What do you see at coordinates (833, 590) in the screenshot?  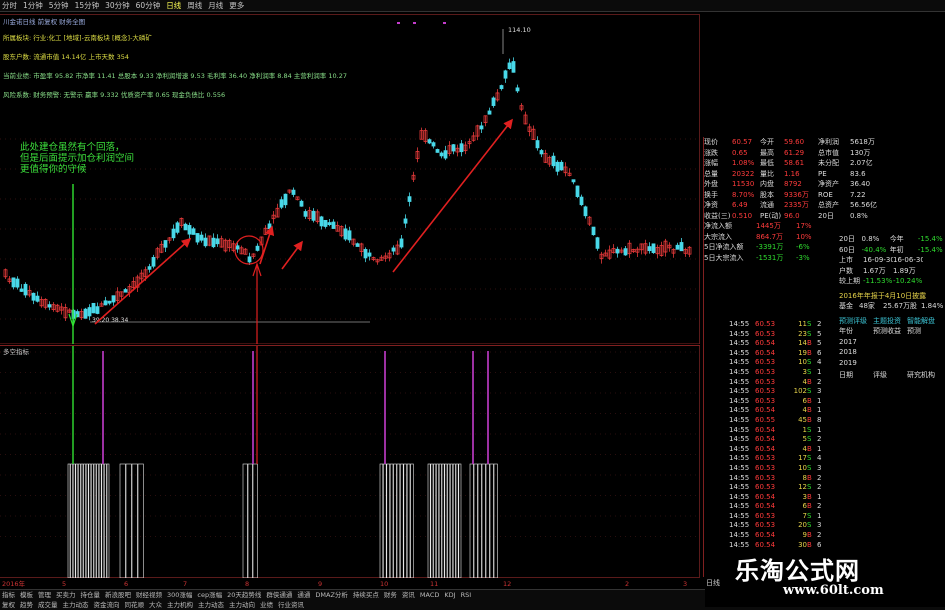 I see `watermark-url: www.60lt.com` at bounding box center [833, 590].